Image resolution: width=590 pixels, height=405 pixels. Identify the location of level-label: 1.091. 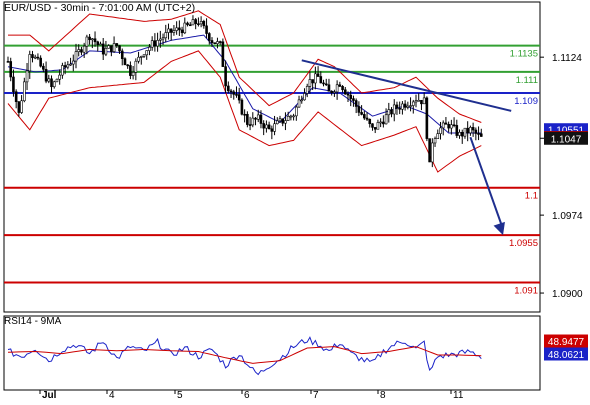
(526, 291).